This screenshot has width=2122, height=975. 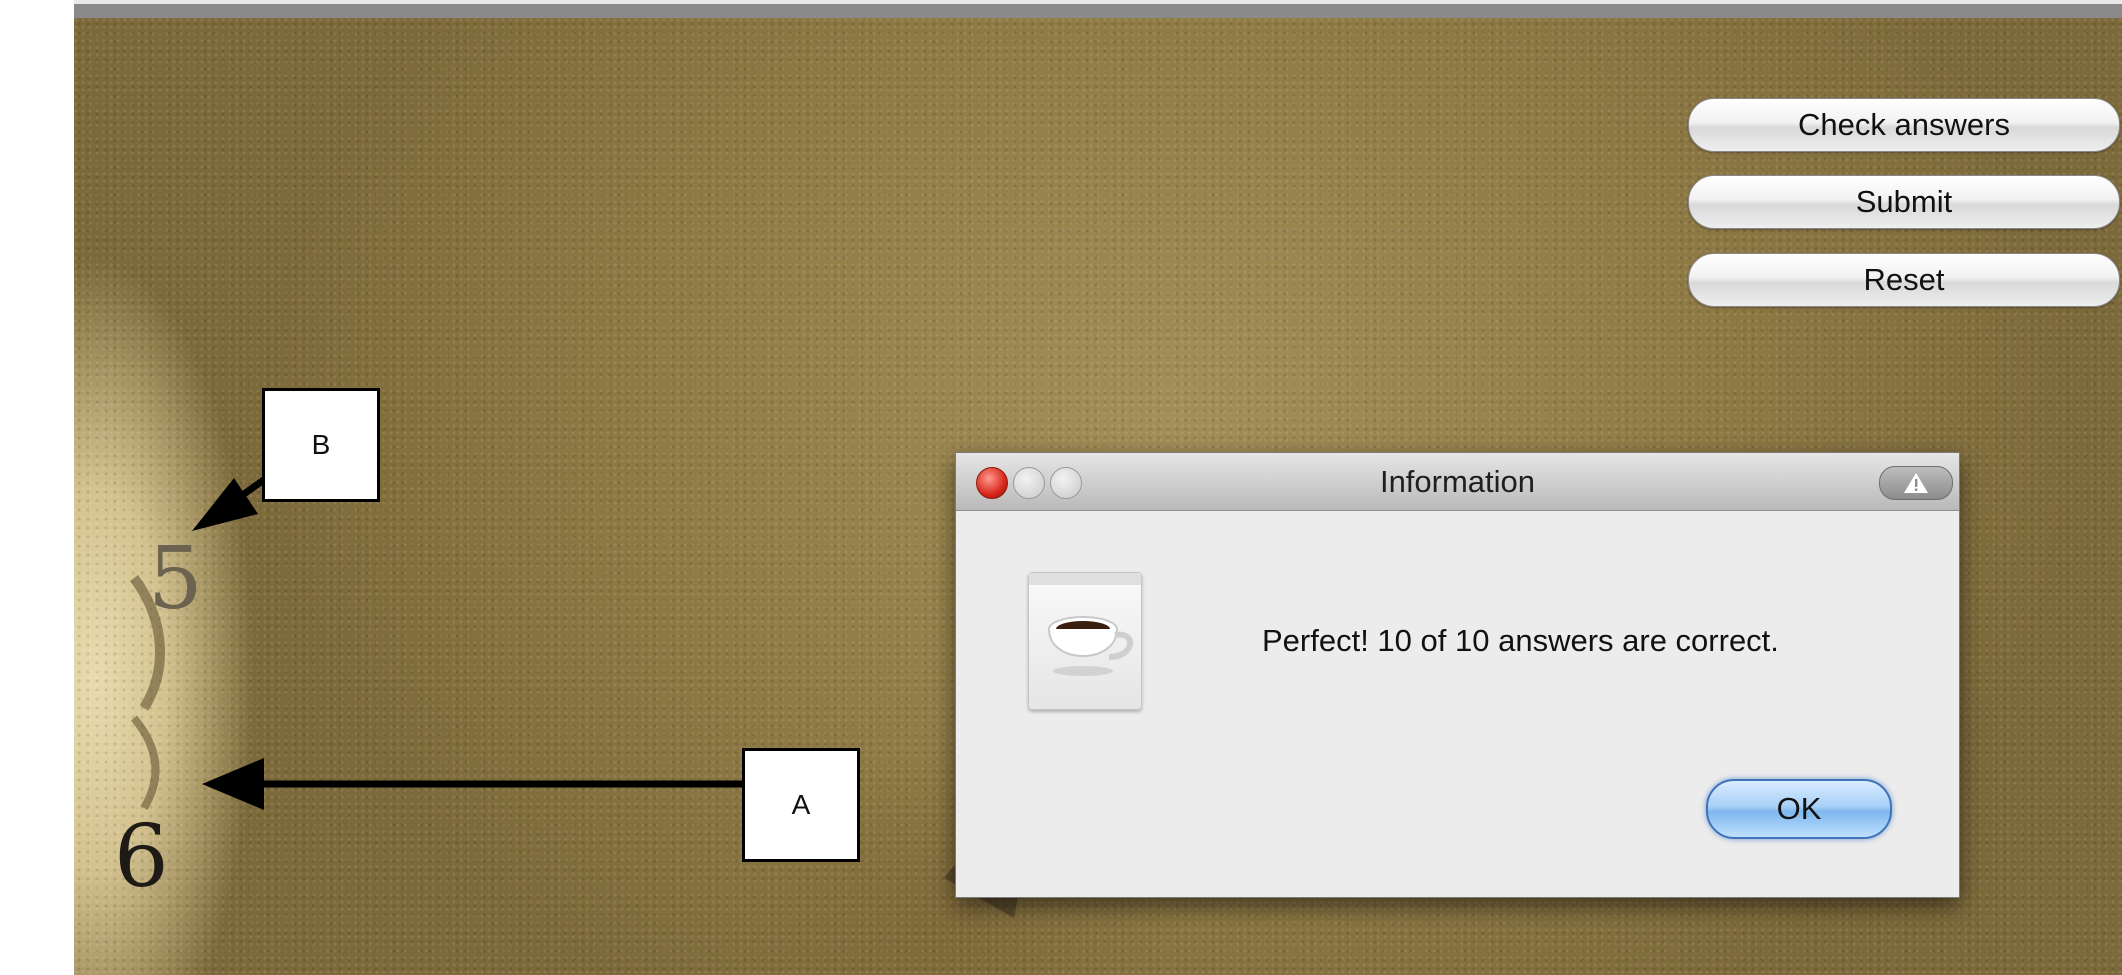 I want to click on dialog-message: Perfect! 10 of 10 answers are correct., so click(x=1520, y=640).